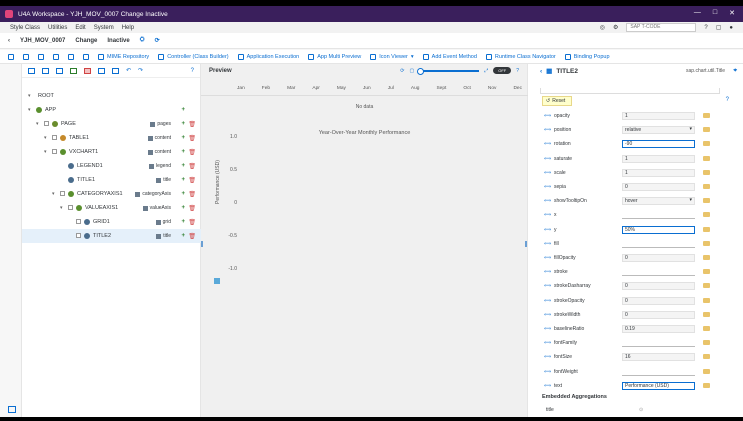 The image size is (743, 421). Describe the element at coordinates (502, 70) in the screenshot. I see `preview-toggle: OFF` at that location.